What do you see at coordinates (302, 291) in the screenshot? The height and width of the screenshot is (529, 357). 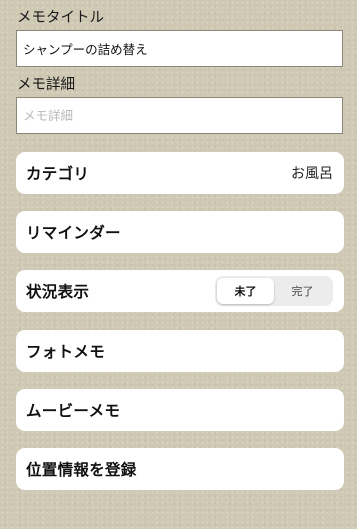 I see `status-option-complete: 完了` at bounding box center [302, 291].